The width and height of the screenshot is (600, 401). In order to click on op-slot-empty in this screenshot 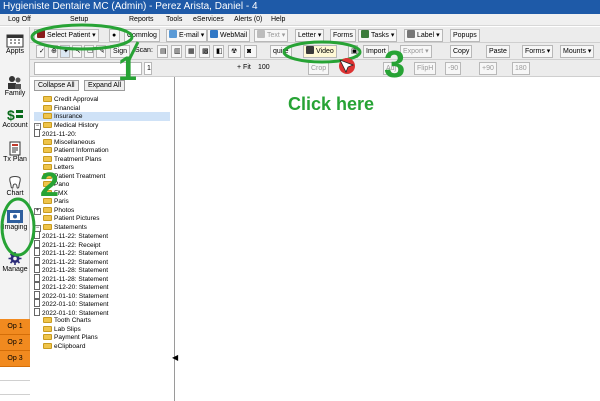, I will do `click(15, 388)`.